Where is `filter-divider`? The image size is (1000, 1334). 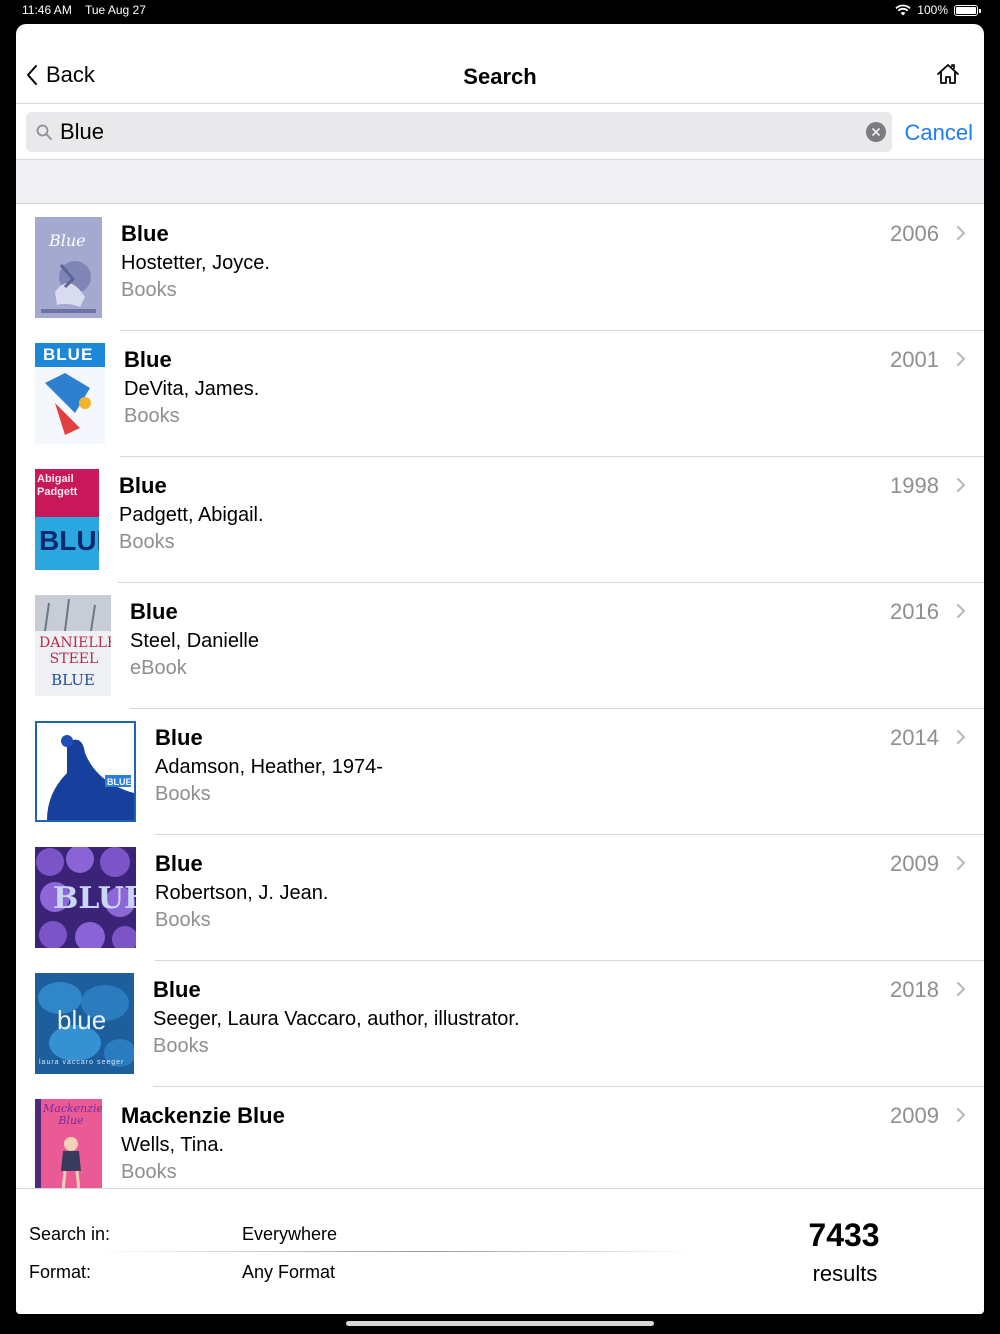
filter-divider is located at coordinates (396, 1251).